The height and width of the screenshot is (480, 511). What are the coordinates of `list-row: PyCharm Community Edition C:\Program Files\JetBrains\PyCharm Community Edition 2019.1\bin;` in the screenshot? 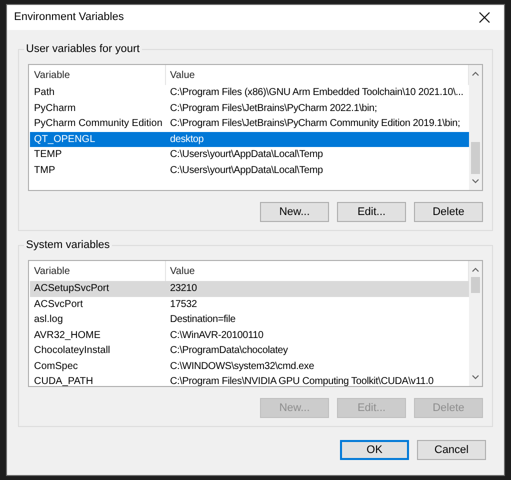 It's located at (249, 124).